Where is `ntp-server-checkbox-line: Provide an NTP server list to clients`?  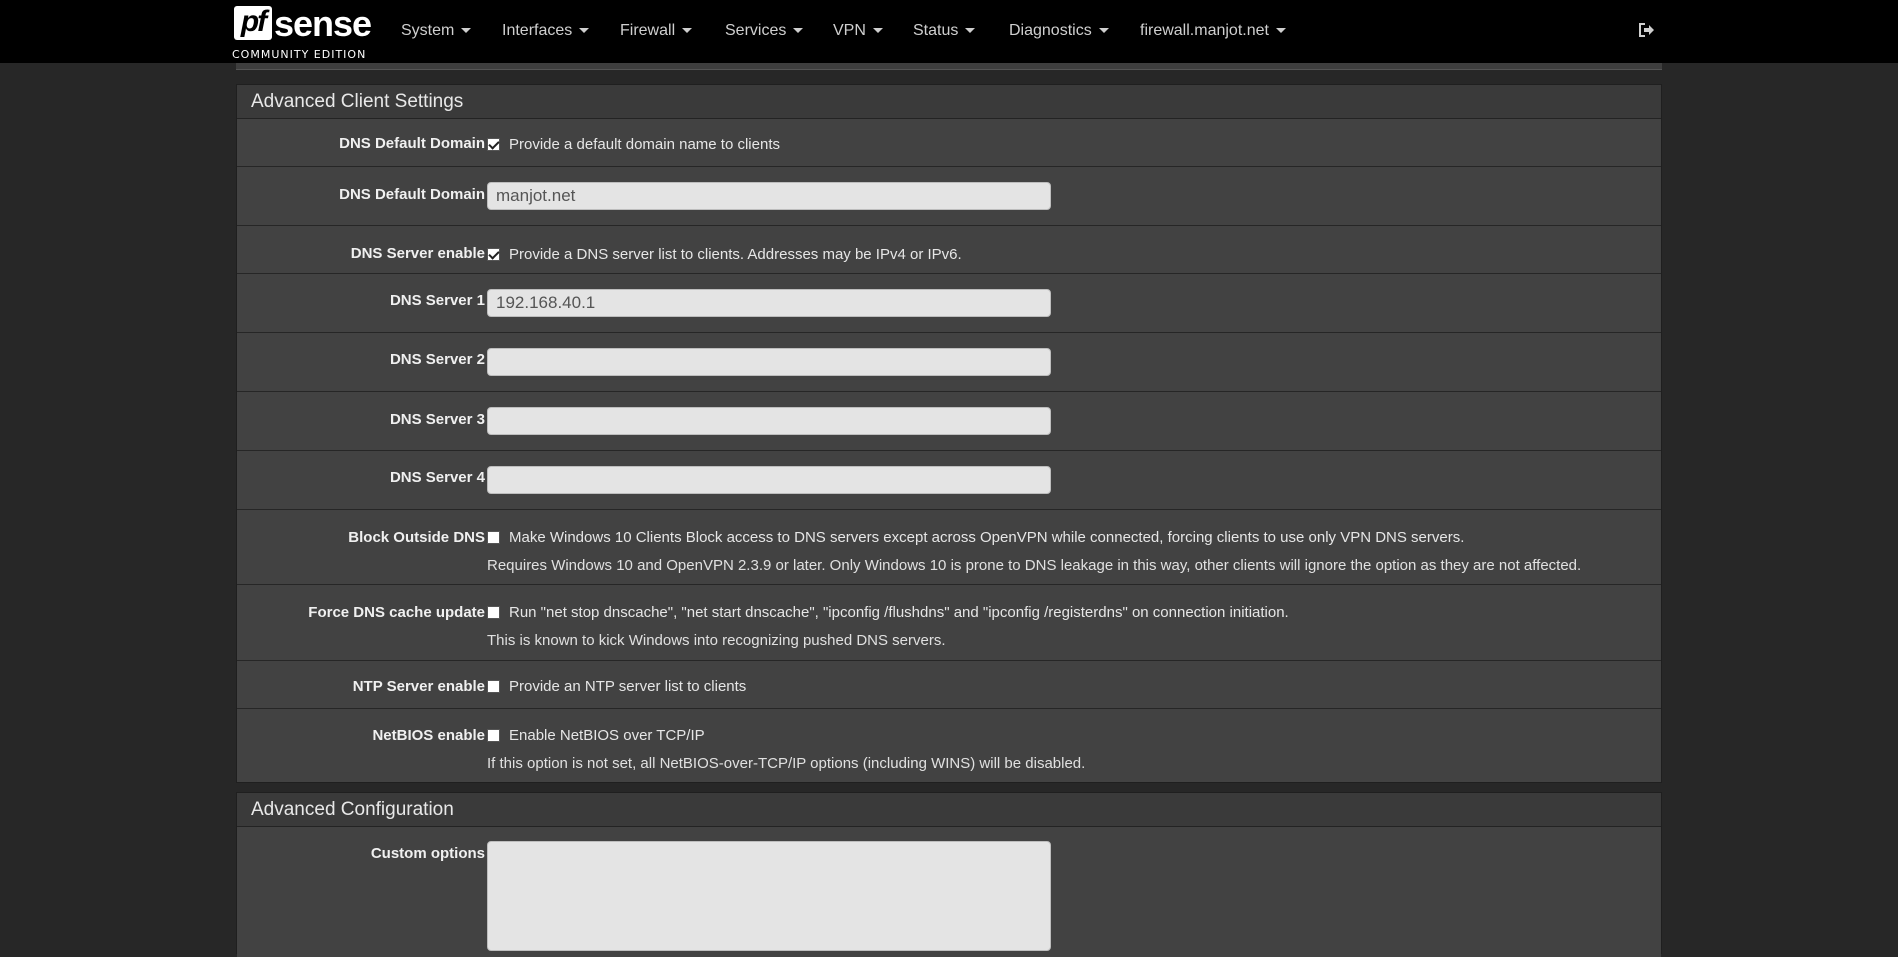 ntp-server-checkbox-line: Provide an NTP server list to clients is located at coordinates (1069, 686).